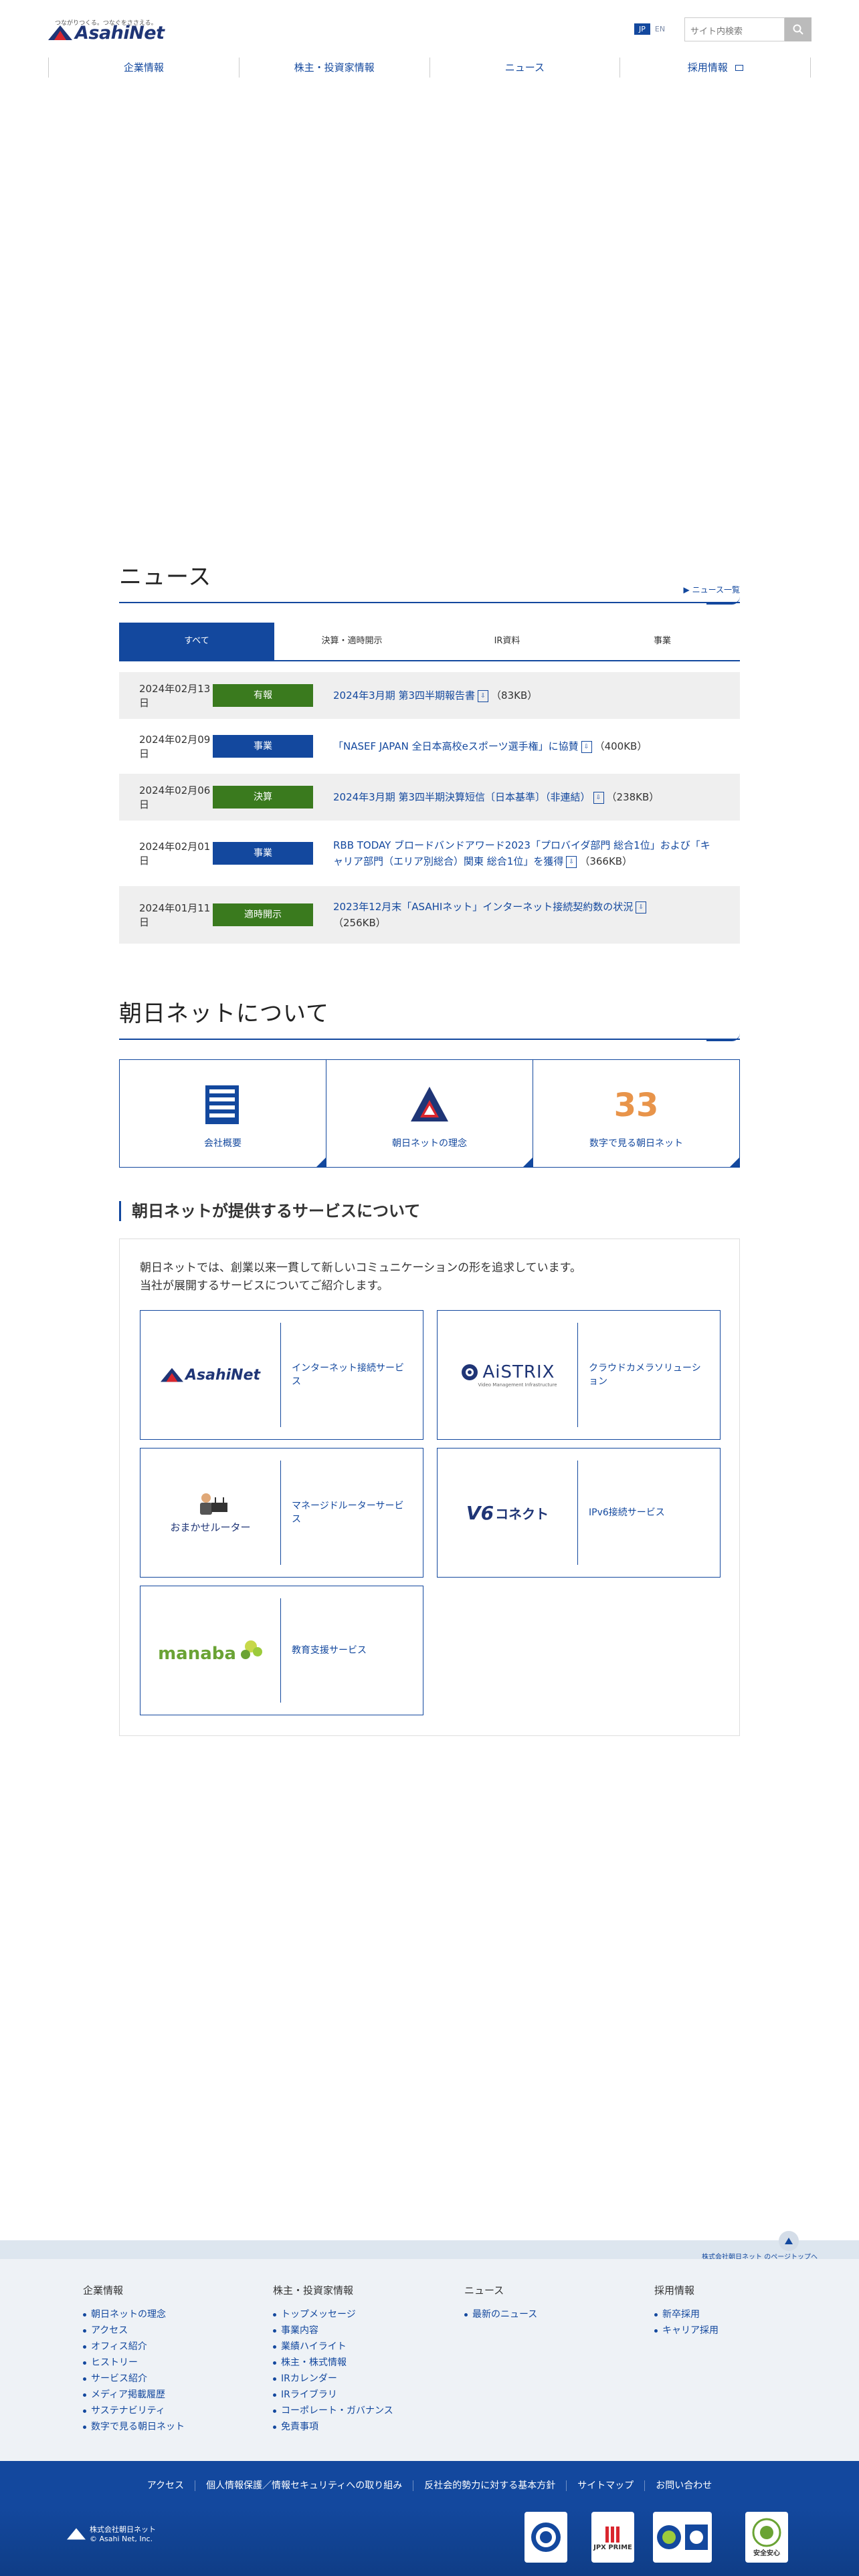  What do you see at coordinates (281, 1375) in the screenshot?
I see `service-asahinet: AsahiNet インターネット接続サービス` at bounding box center [281, 1375].